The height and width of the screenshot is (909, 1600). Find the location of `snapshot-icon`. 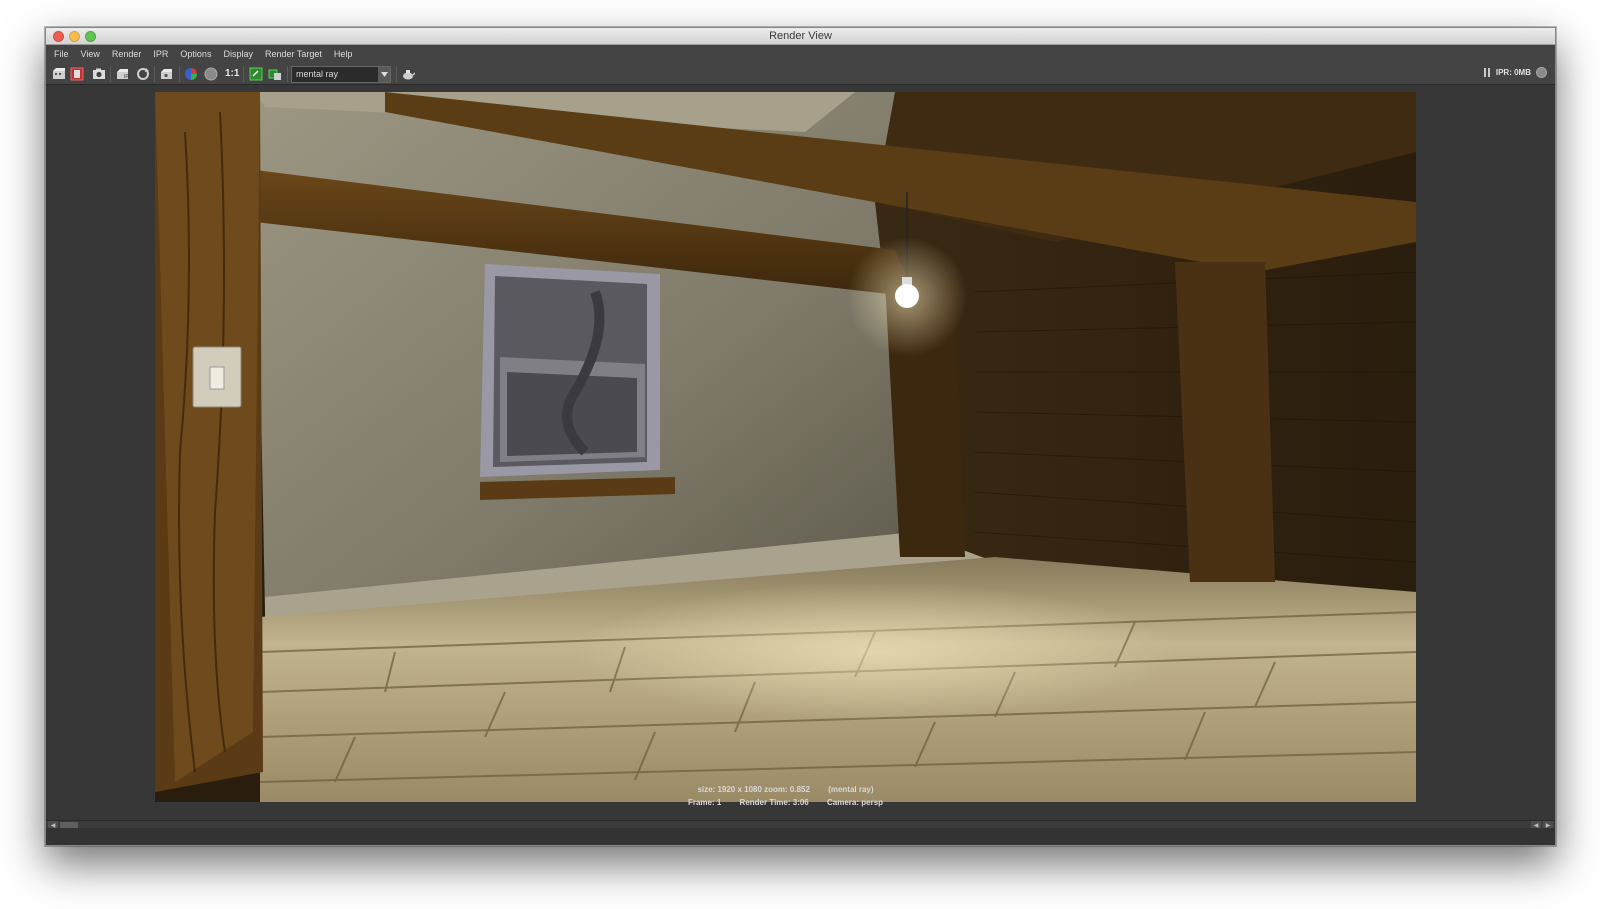

snapshot-icon is located at coordinates (99, 74).